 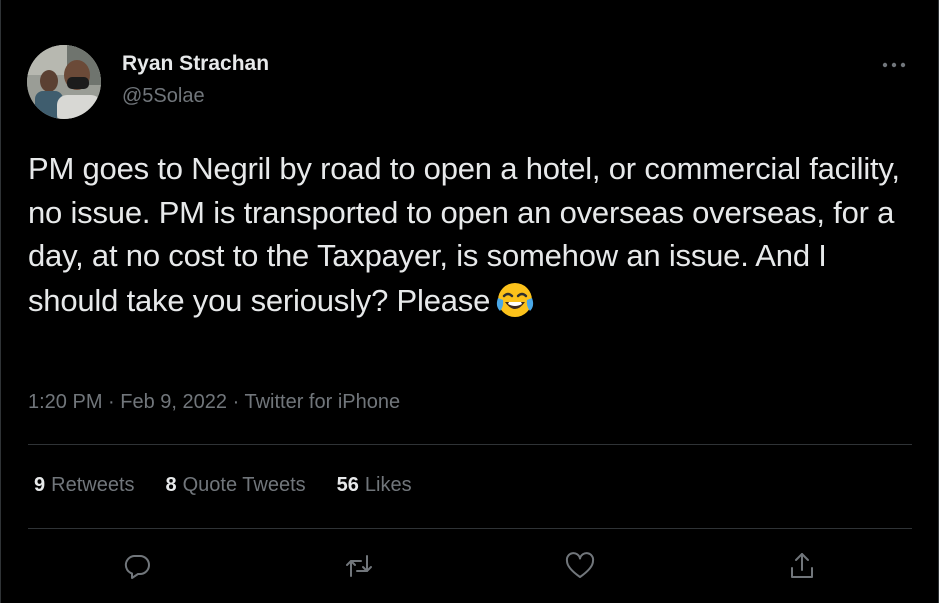 I want to click on retweet-icon, so click(x=359, y=566).